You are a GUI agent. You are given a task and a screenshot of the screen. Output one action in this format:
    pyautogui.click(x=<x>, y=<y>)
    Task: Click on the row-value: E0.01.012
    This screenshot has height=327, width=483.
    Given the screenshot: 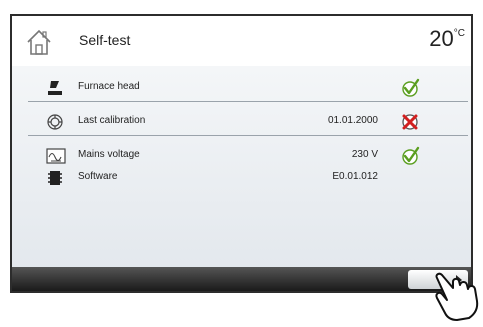 What is the action you would take?
    pyautogui.click(x=355, y=176)
    